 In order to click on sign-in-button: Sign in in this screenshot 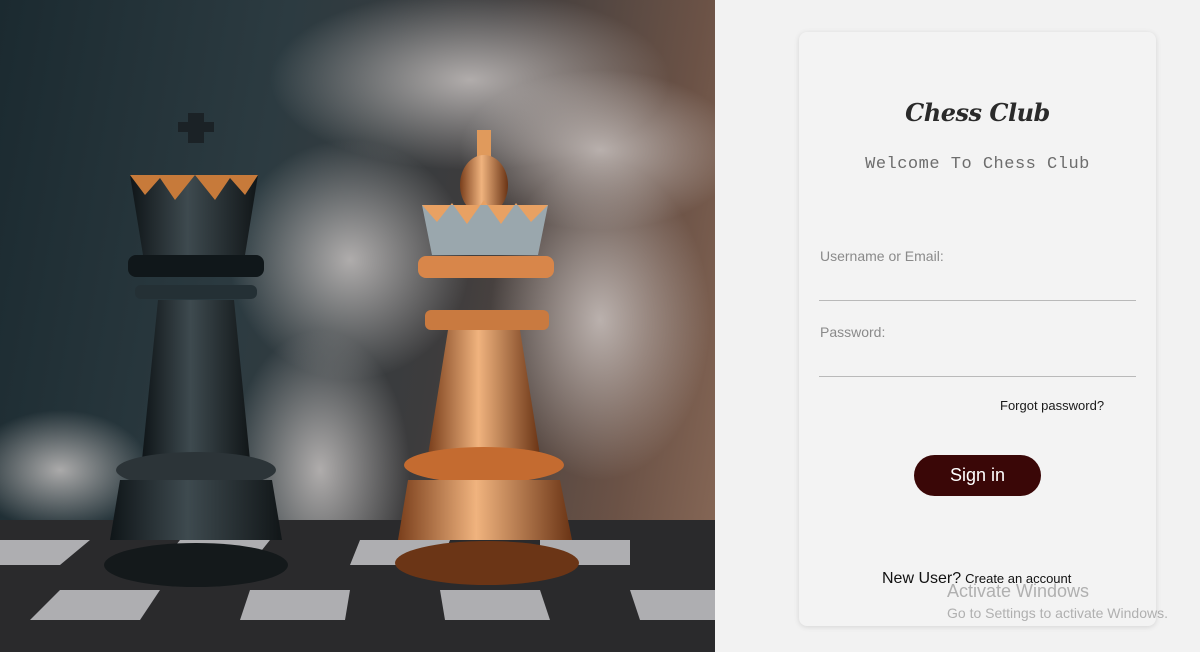, I will do `click(977, 475)`.